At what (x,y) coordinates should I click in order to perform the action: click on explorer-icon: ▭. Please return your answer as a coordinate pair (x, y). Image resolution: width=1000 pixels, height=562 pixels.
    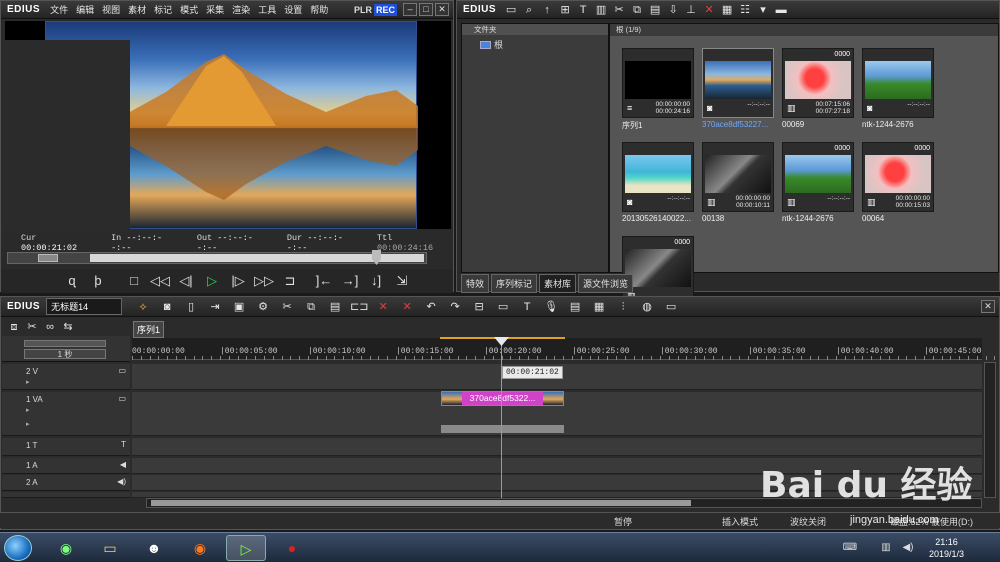
    Looking at the image, I should click on (110, 548).